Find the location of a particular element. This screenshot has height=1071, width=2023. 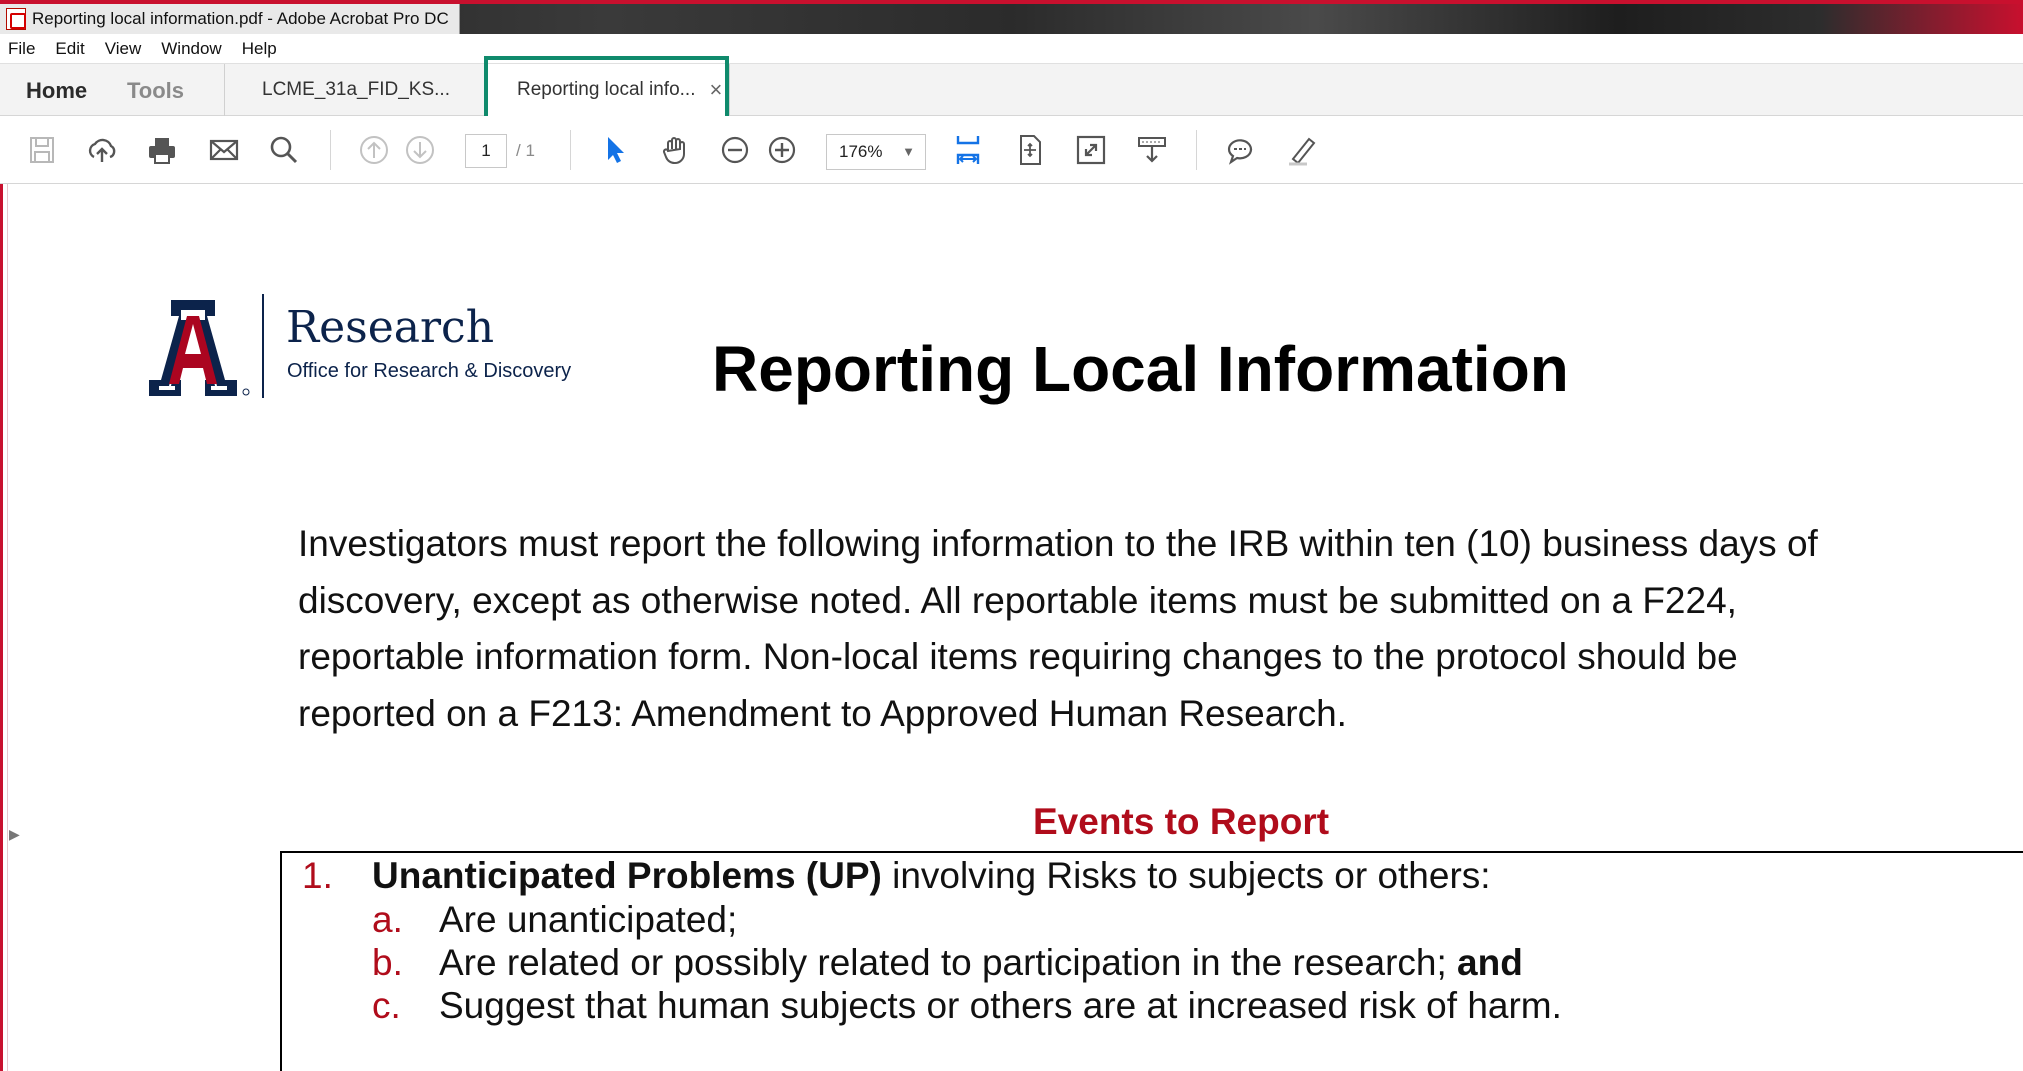

events-heading: Events to Report is located at coordinates (1181, 821).